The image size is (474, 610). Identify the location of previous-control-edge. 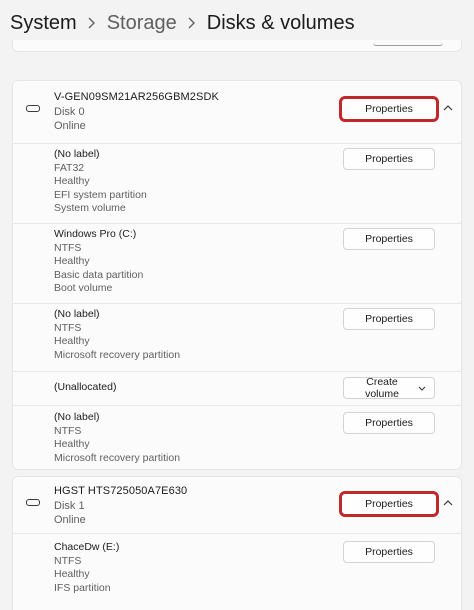
(408, 44).